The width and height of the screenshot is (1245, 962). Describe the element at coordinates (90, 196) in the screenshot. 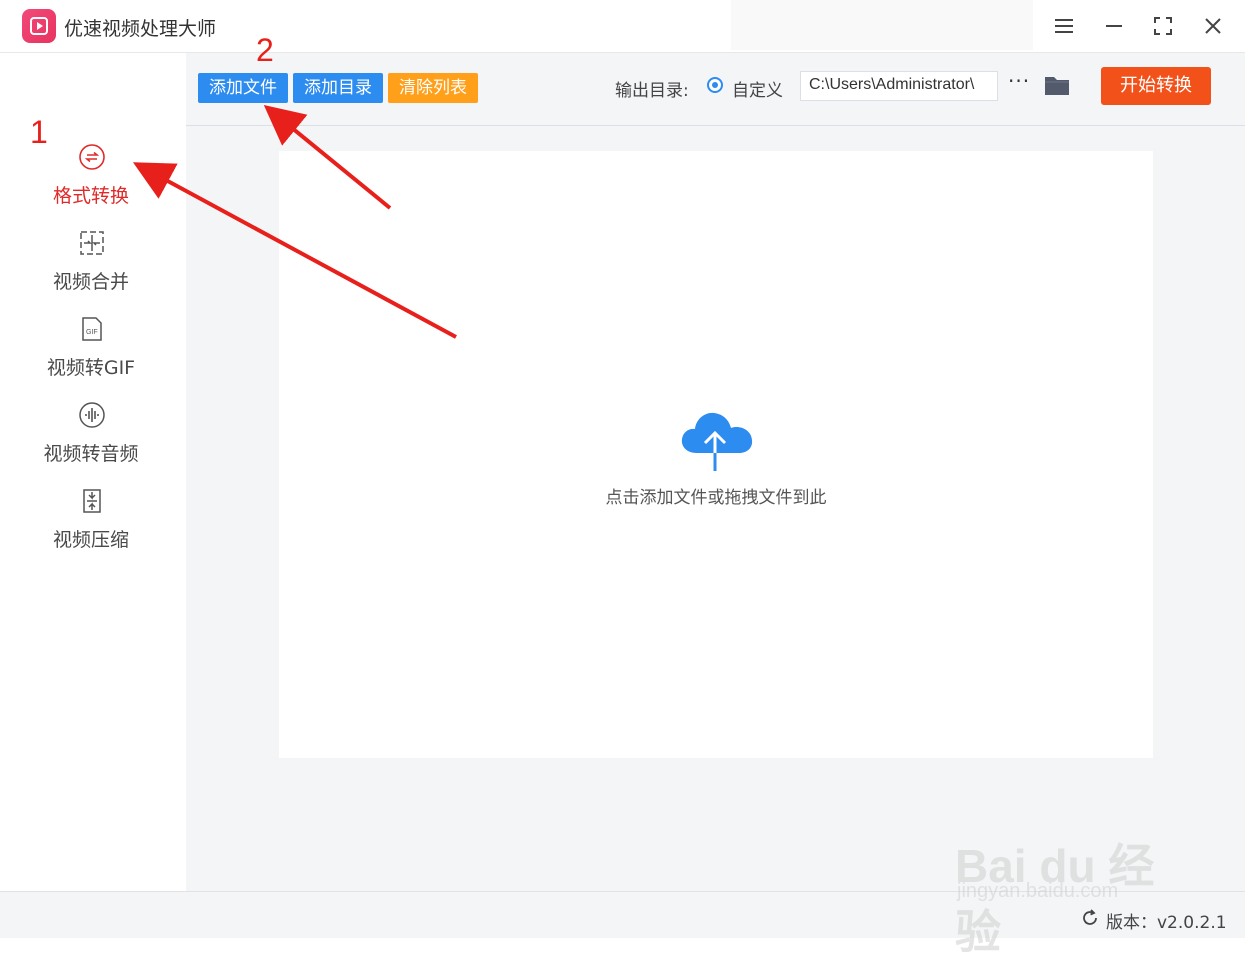

I see `sidebar-item-label: 格式转换` at that location.